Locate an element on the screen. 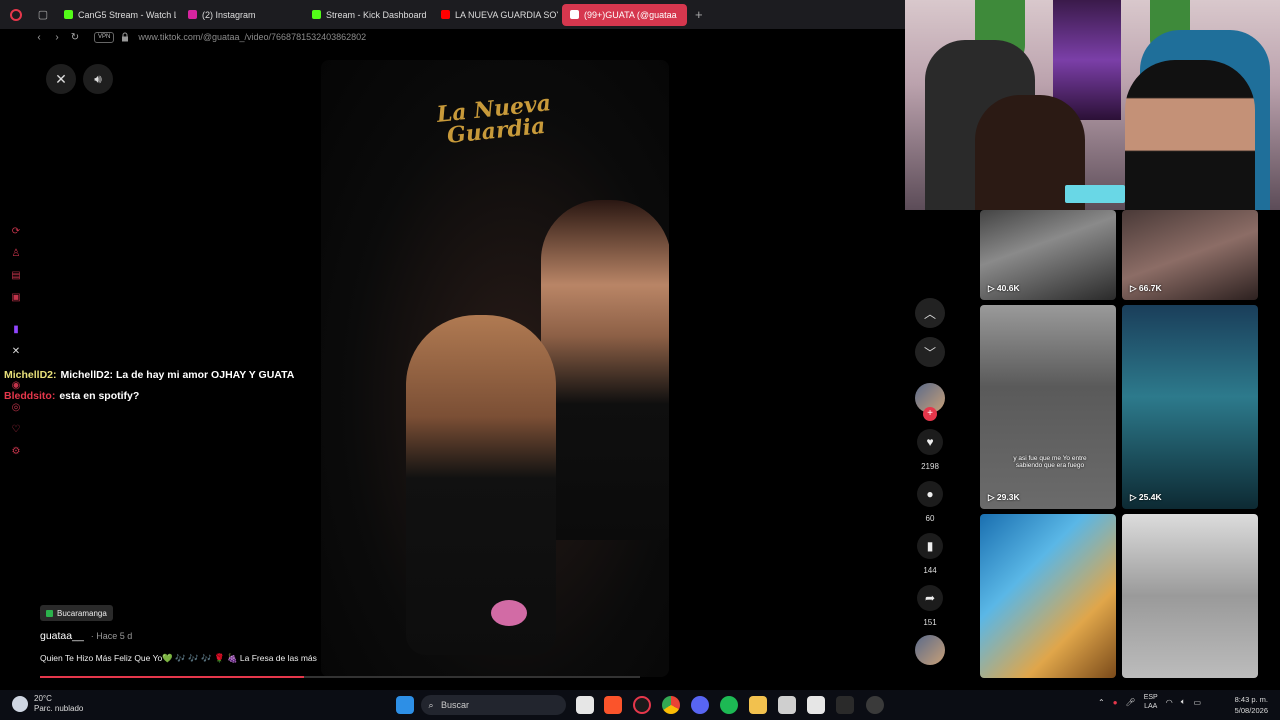 The height and width of the screenshot is (720, 1280). browser-logo-icon is located at coordinates (16, 14).